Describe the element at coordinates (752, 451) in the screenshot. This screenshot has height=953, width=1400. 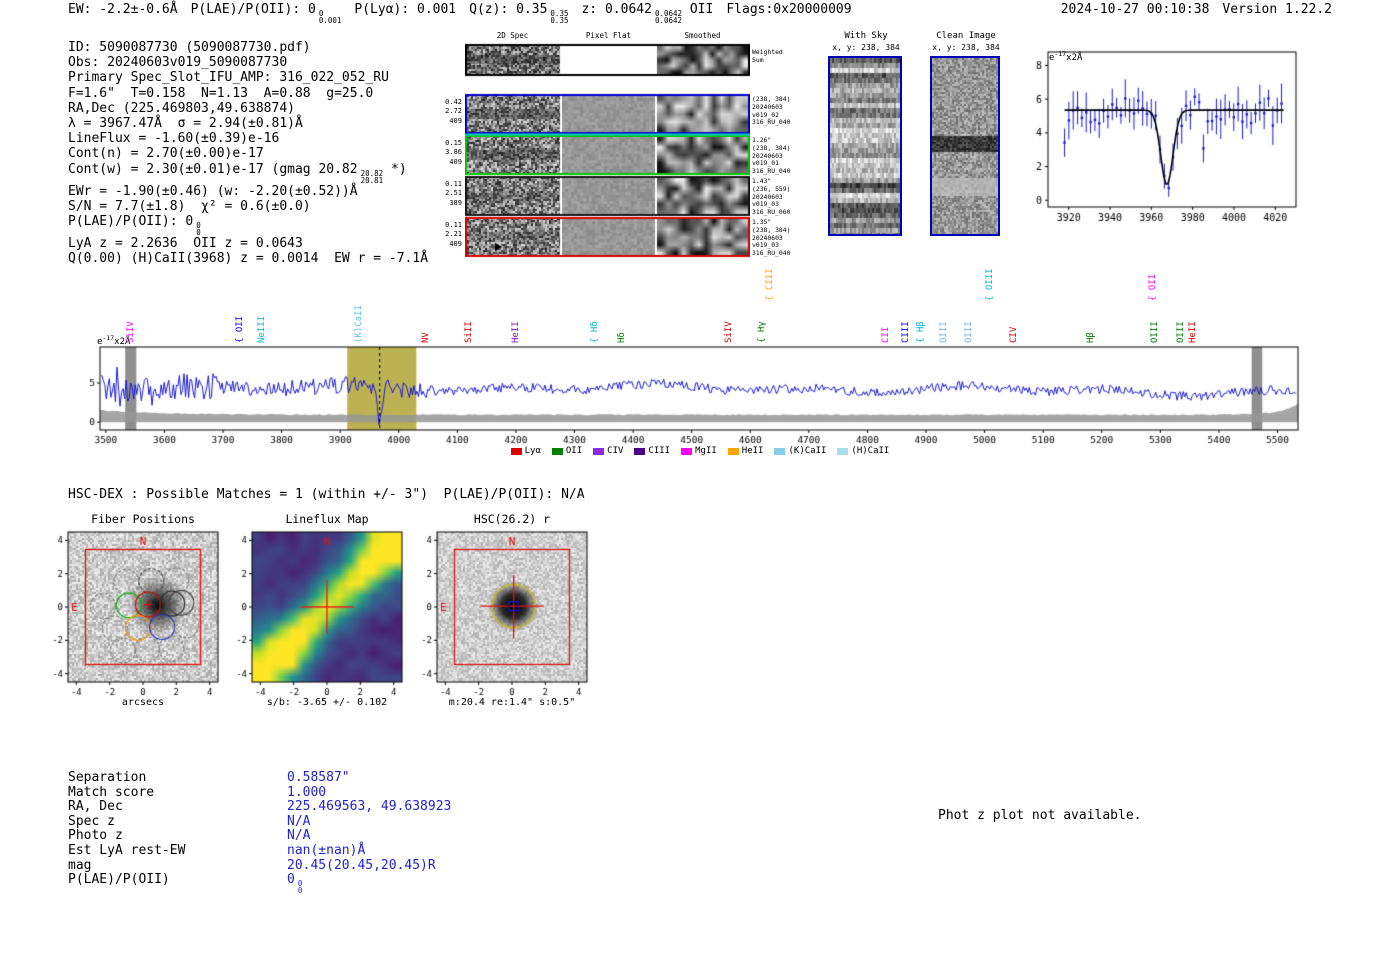
I see `legend-label: HeII` at that location.